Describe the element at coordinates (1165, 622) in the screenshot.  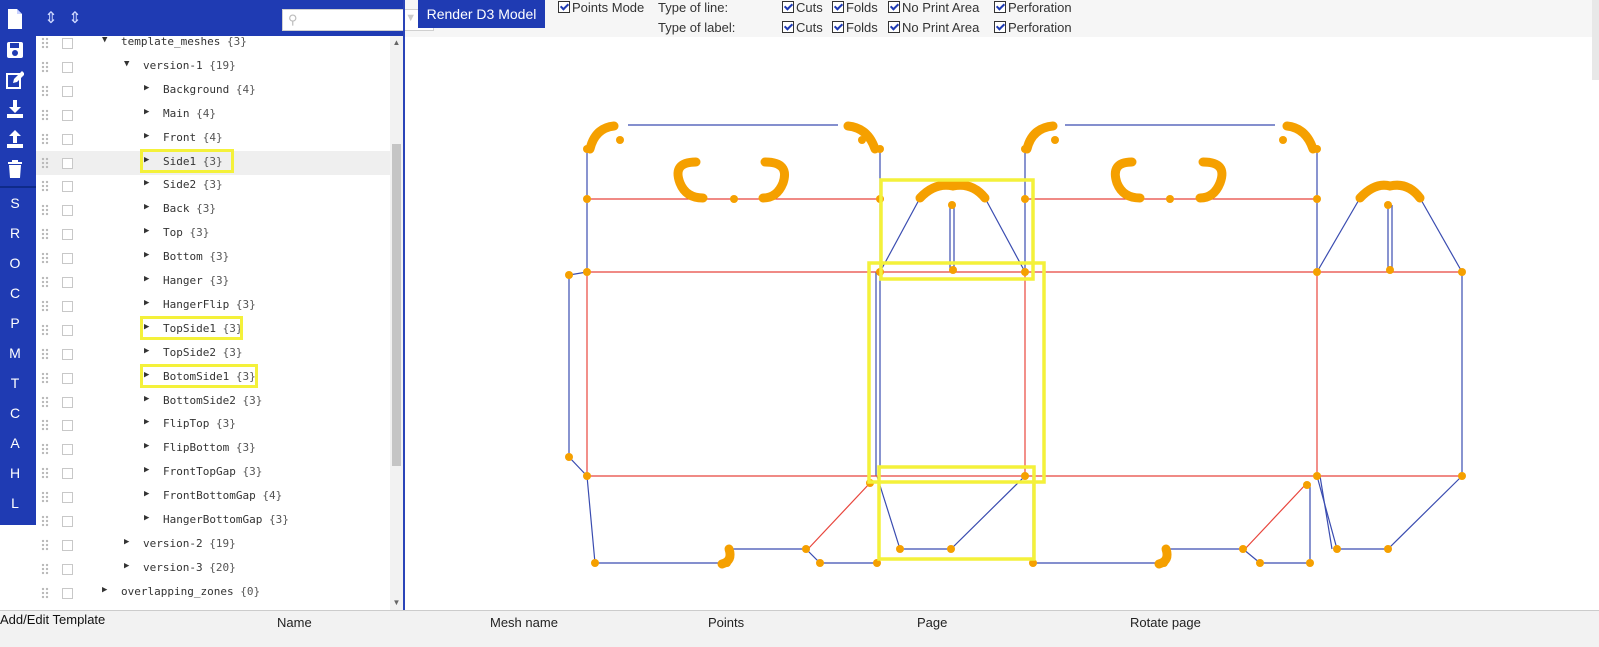
I see `column-header-rotate-page: Rotate page` at that location.